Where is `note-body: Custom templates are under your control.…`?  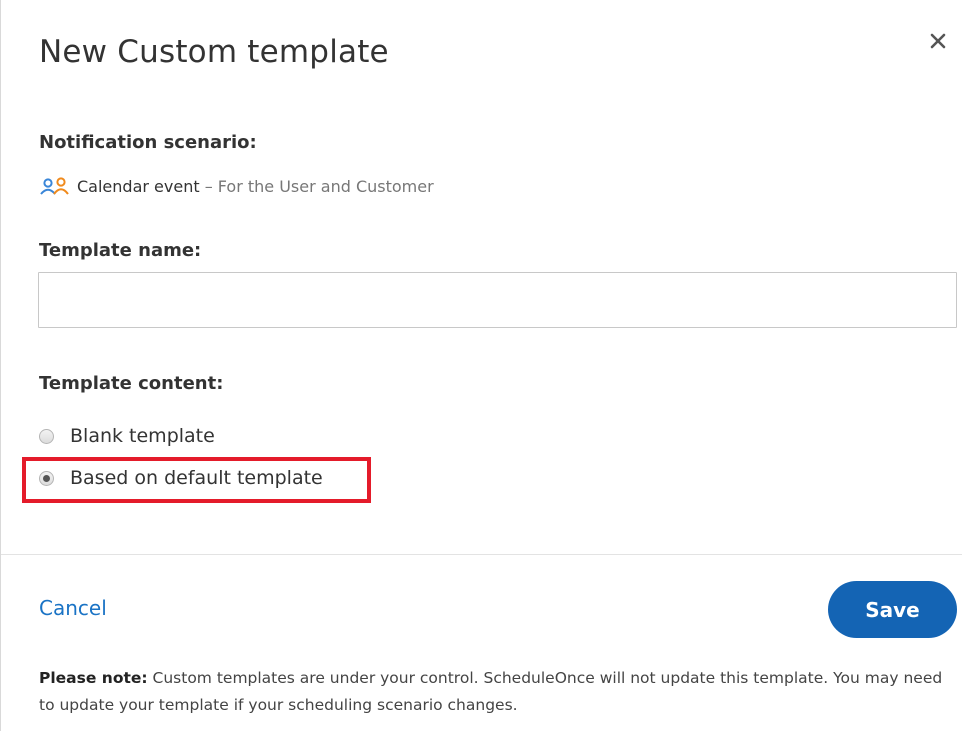 note-body: Custom templates are under your control.… is located at coordinates (491, 691).